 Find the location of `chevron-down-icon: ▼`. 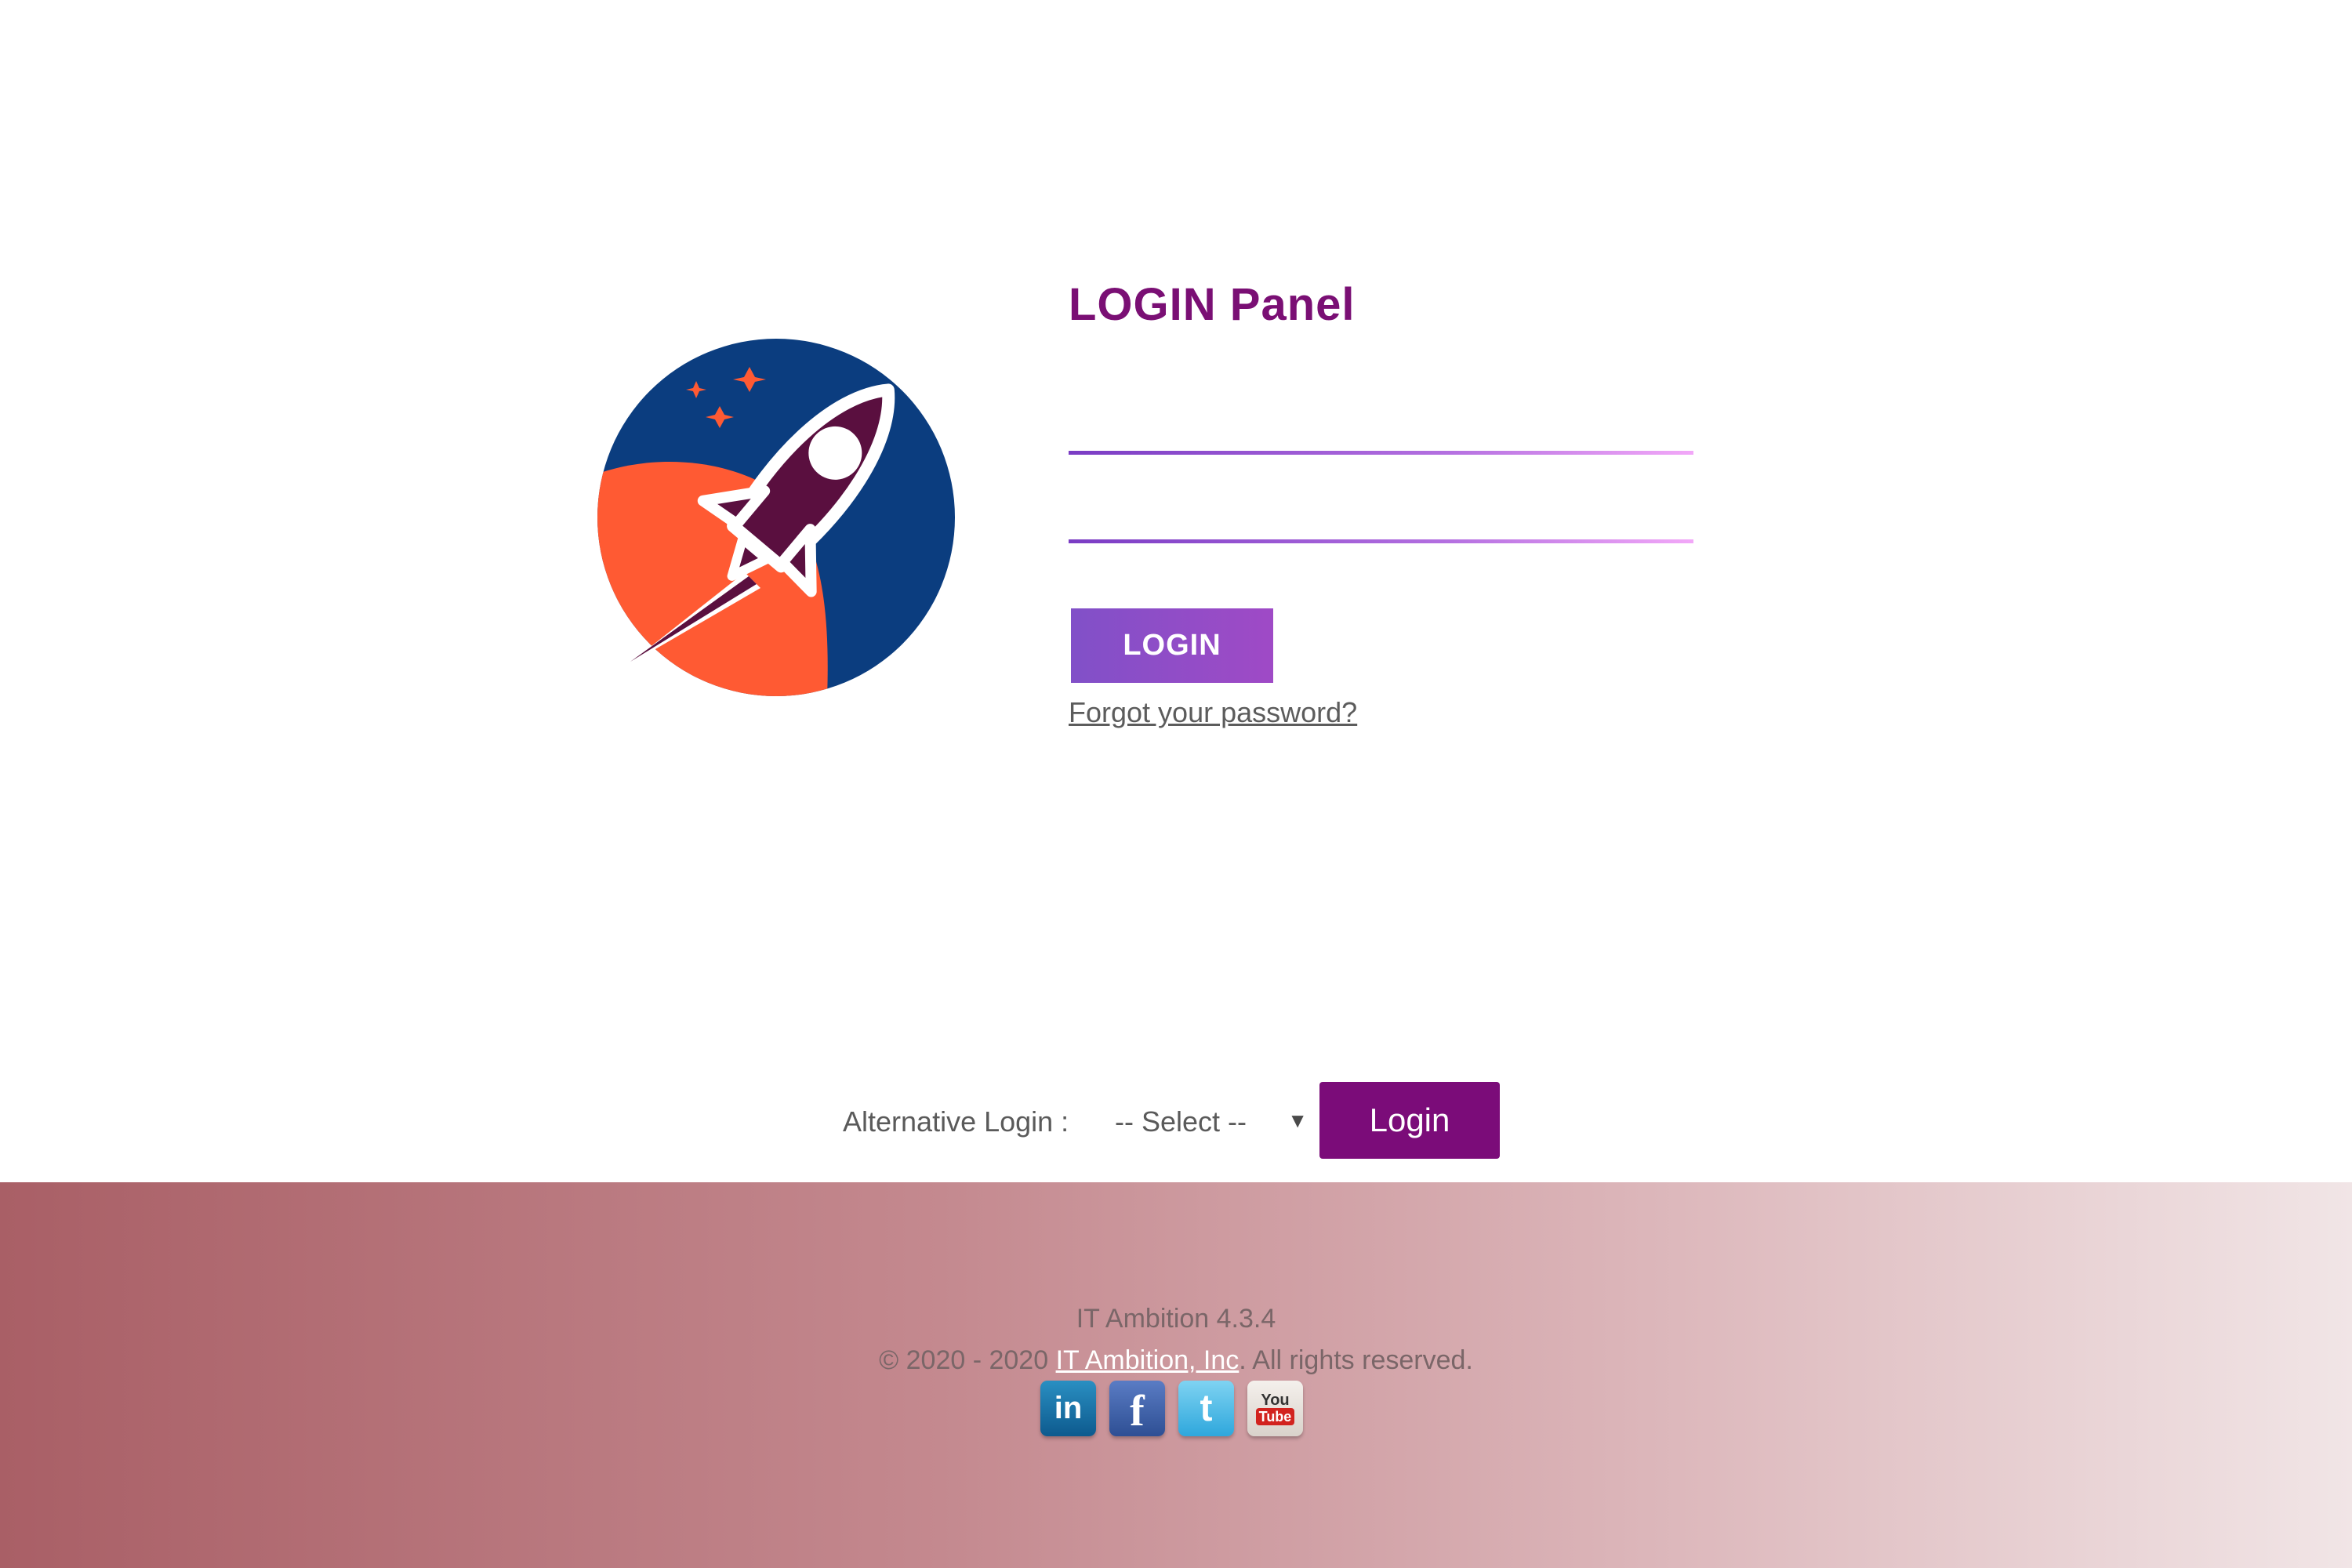

chevron-down-icon: ▼ is located at coordinates (1297, 1120).